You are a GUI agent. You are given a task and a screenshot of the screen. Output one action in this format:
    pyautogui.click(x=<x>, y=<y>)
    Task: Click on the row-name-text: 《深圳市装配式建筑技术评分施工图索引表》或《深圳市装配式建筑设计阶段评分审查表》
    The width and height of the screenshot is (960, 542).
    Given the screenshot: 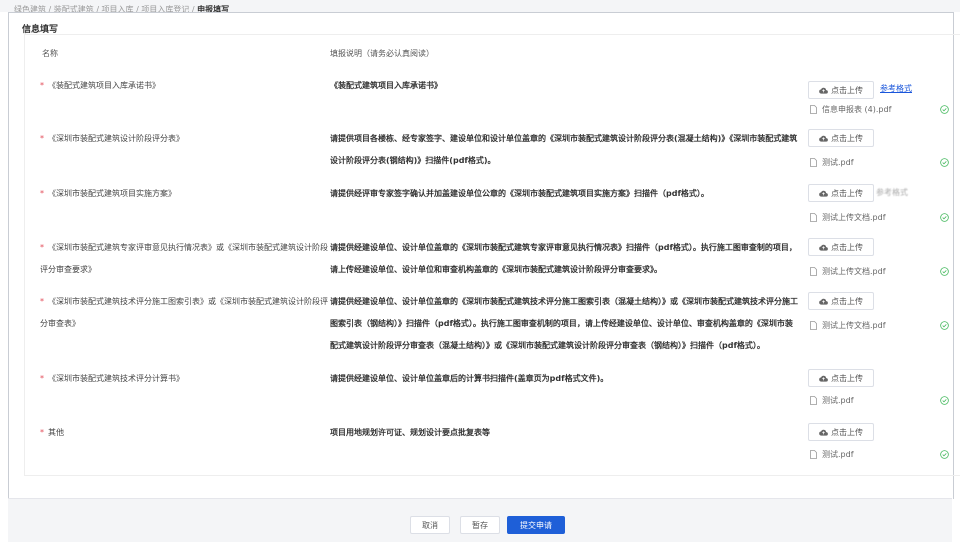 What is the action you would take?
    pyautogui.click(x=184, y=312)
    